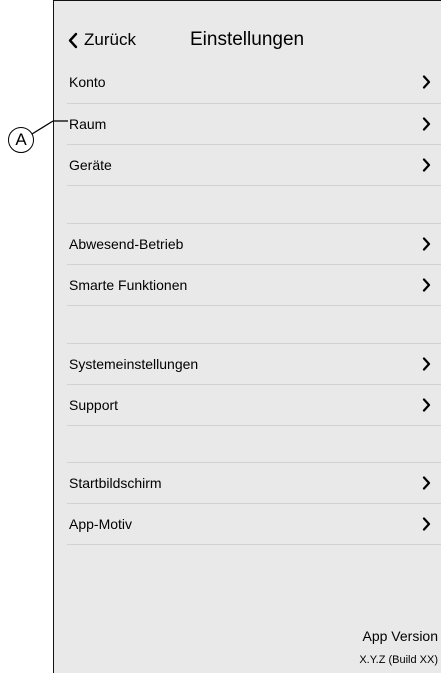  What do you see at coordinates (94, 405) in the screenshot?
I see `menu-item-label: Support` at bounding box center [94, 405].